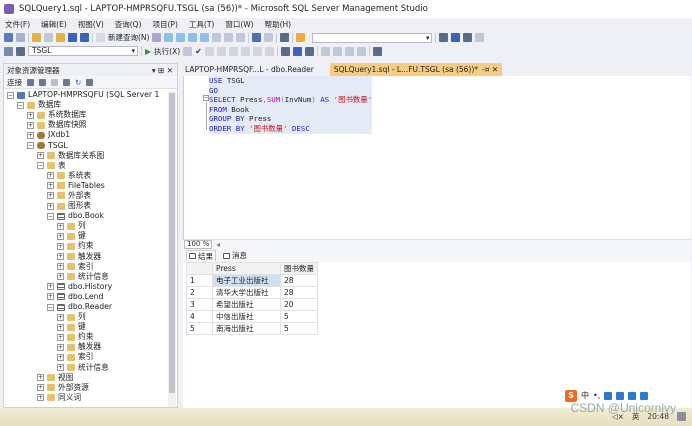 Image resolution: width=692 pixels, height=426 pixels. I want to click on tree-node: + 键, so click(90, 327).